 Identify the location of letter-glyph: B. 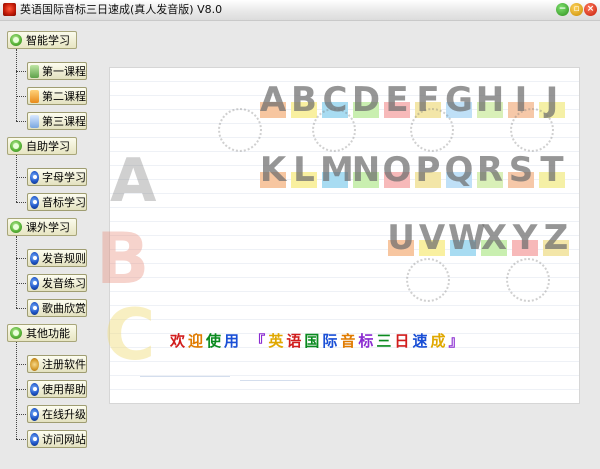
(304, 100).